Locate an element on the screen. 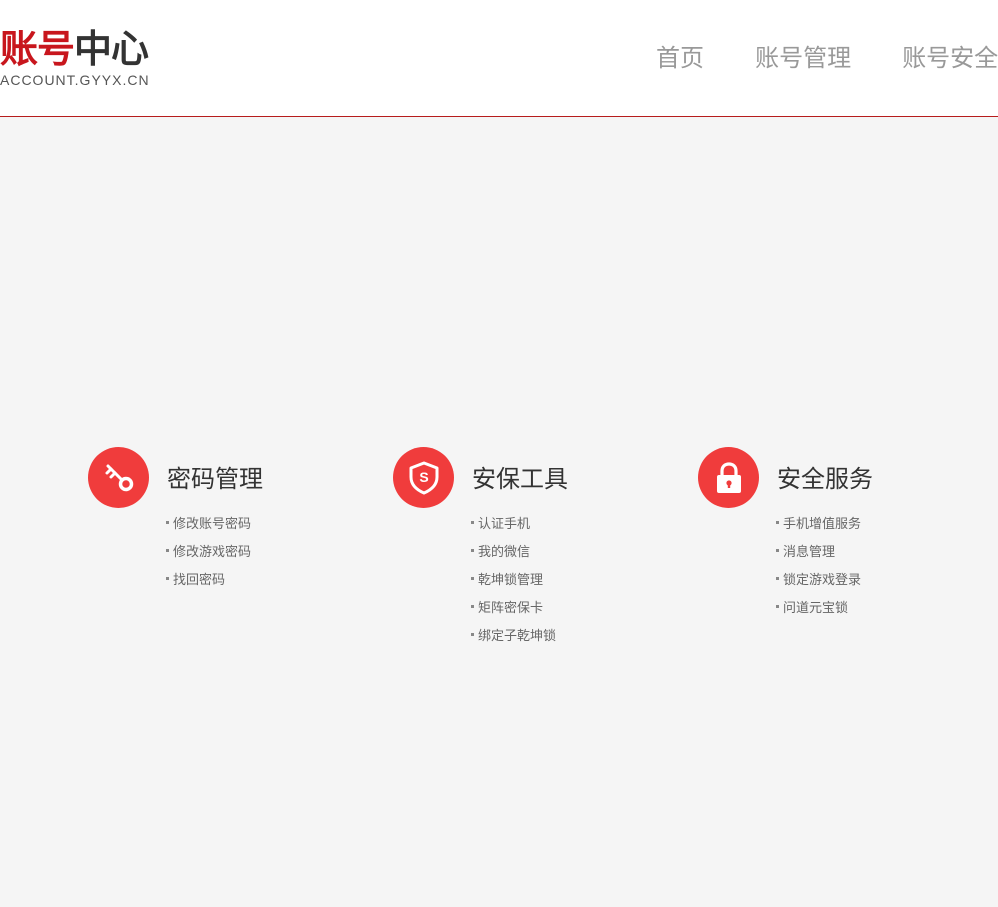  list-item: 认证手机 is located at coordinates (513, 525).